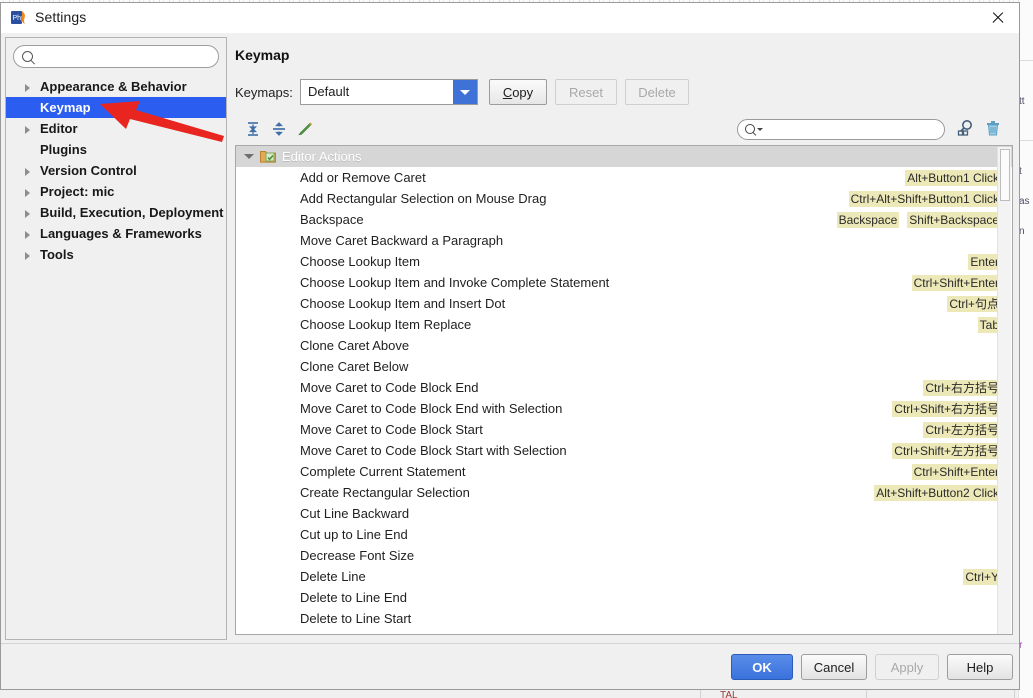 The width and height of the screenshot is (1033, 698). Describe the element at coordinates (624, 156) in the screenshot. I see `list-group-header: Editor Actions` at that location.